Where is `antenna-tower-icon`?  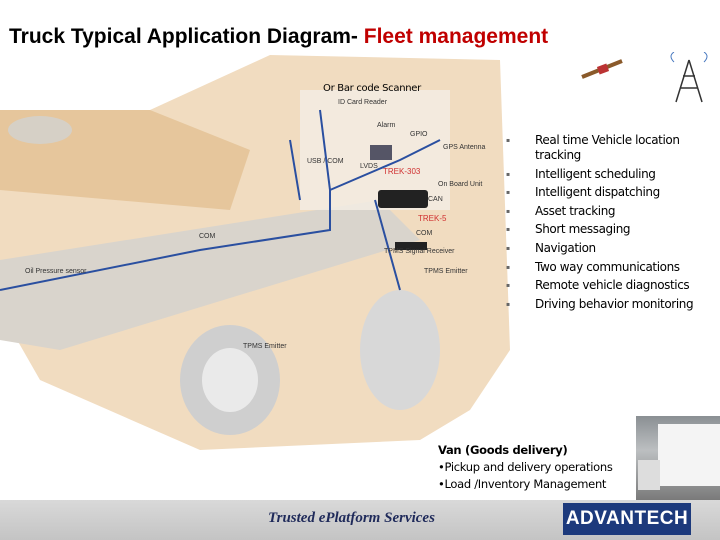
antenna-tower-icon is located at coordinates (689, 77).